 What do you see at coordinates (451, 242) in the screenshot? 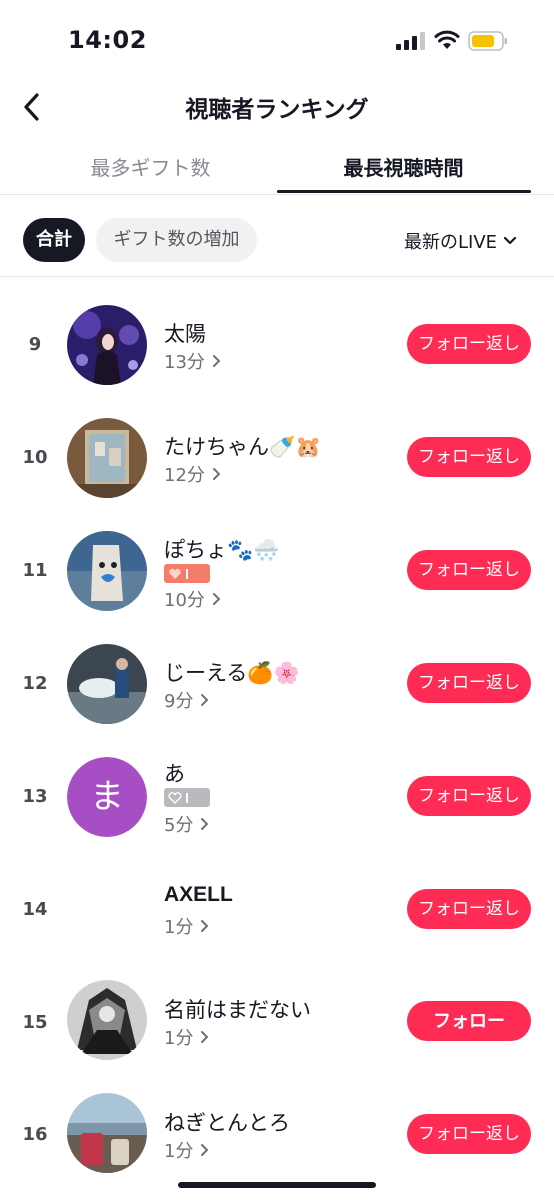
I see `live-selector-label: 最新のLIVE` at bounding box center [451, 242].